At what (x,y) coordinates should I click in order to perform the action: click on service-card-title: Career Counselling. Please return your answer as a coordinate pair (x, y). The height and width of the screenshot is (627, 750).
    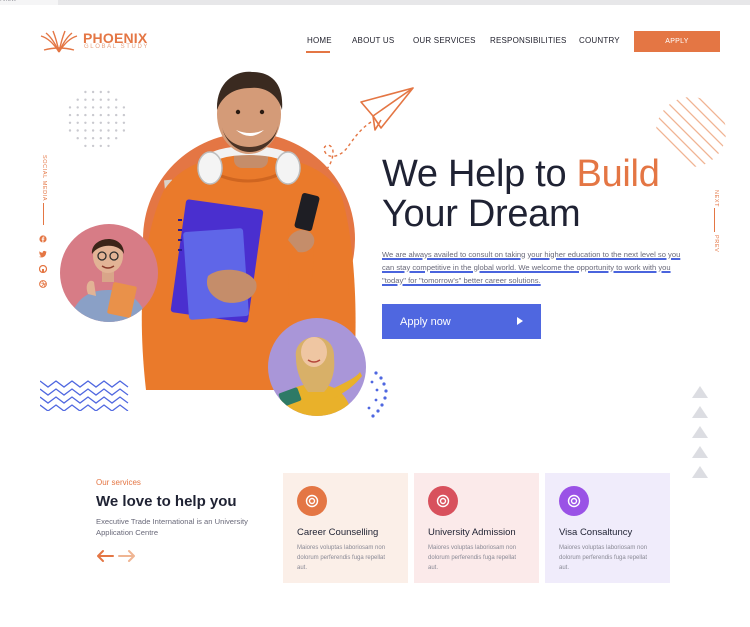
    Looking at the image, I should click on (338, 532).